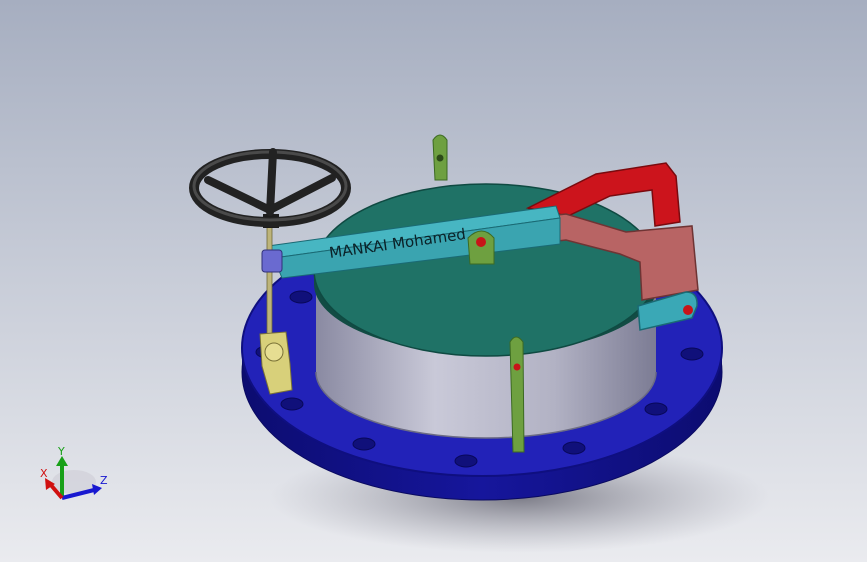 The image size is (867, 562). I want to click on cyan-link-bolt, so click(688, 310).